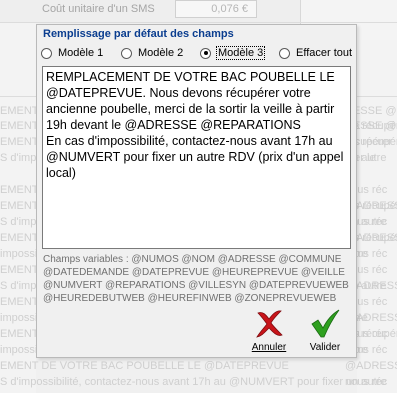 This screenshot has height=393, width=397. I want to click on radio-label: Modèle 1, so click(81, 53).